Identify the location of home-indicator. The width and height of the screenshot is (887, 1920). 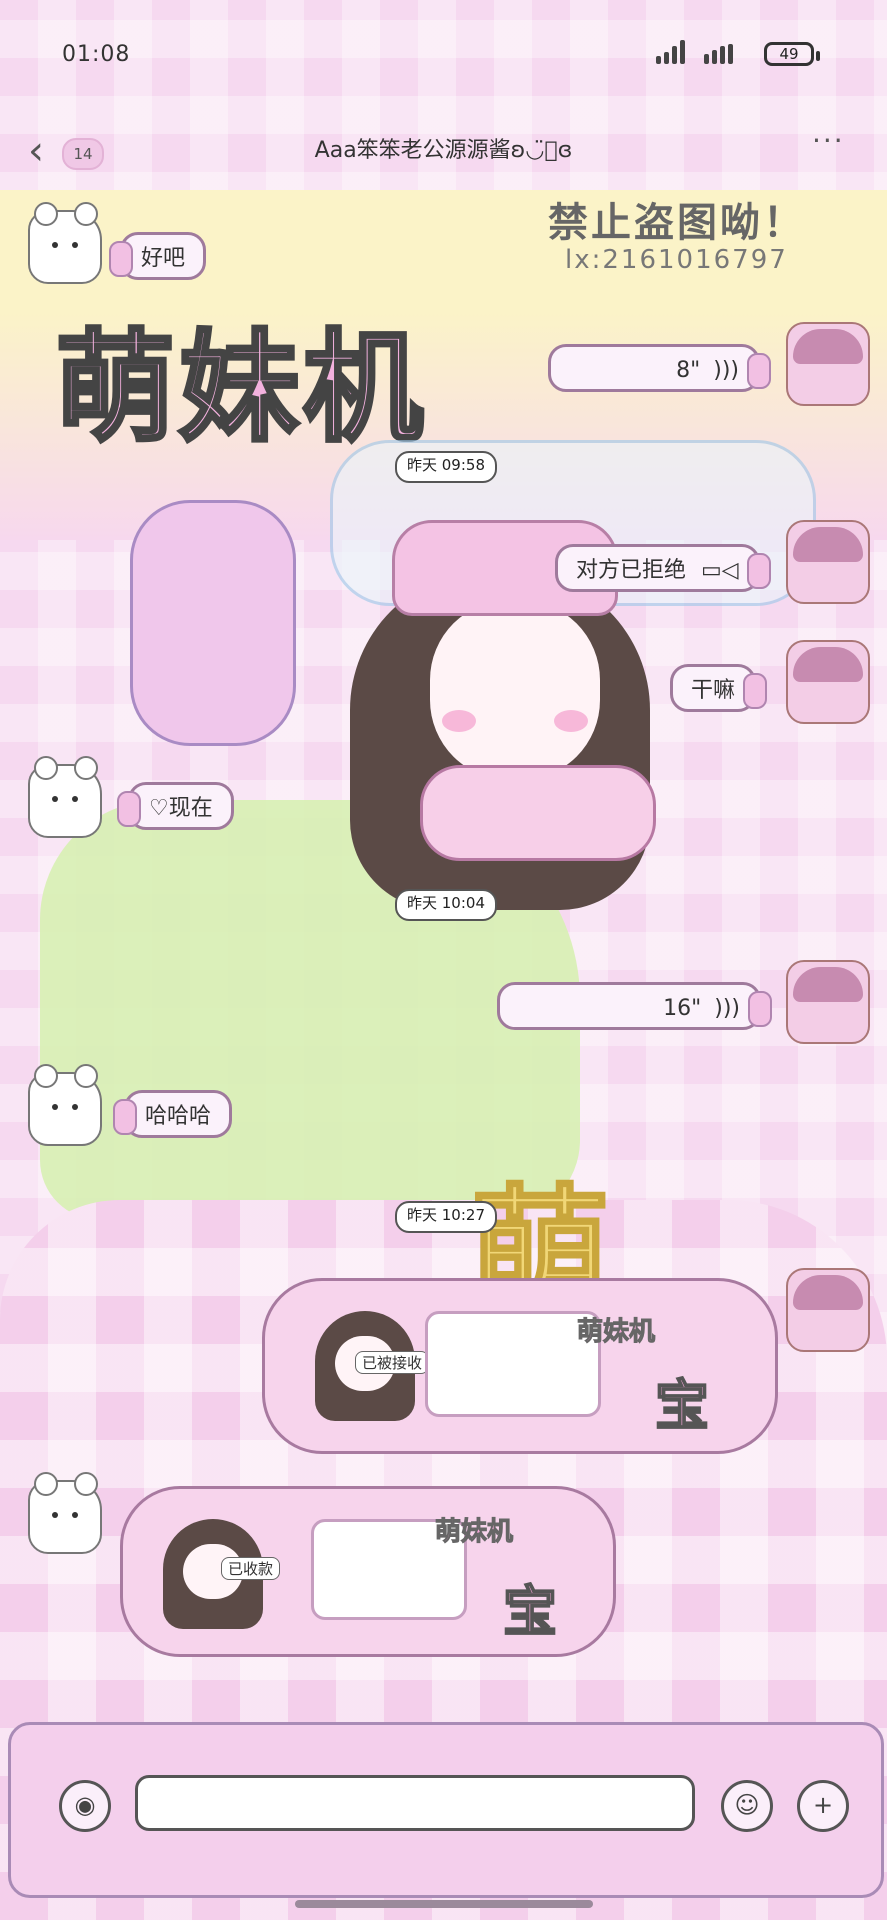
(444, 1904).